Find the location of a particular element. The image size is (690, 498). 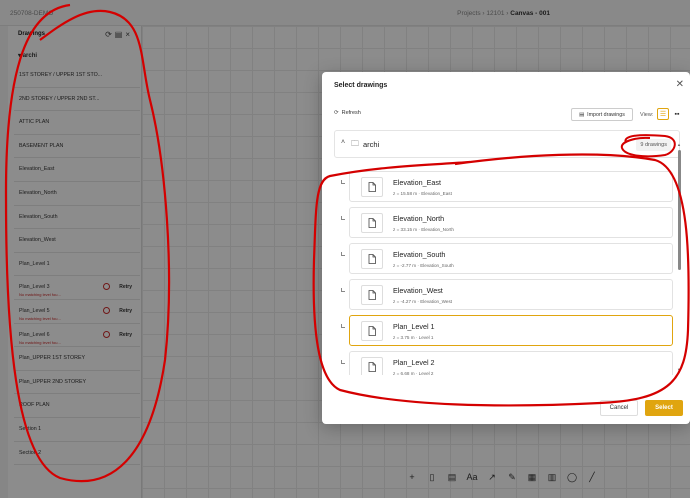

drawing-elevation: z = 3.75 m · Level 1 is located at coordinates (413, 337).